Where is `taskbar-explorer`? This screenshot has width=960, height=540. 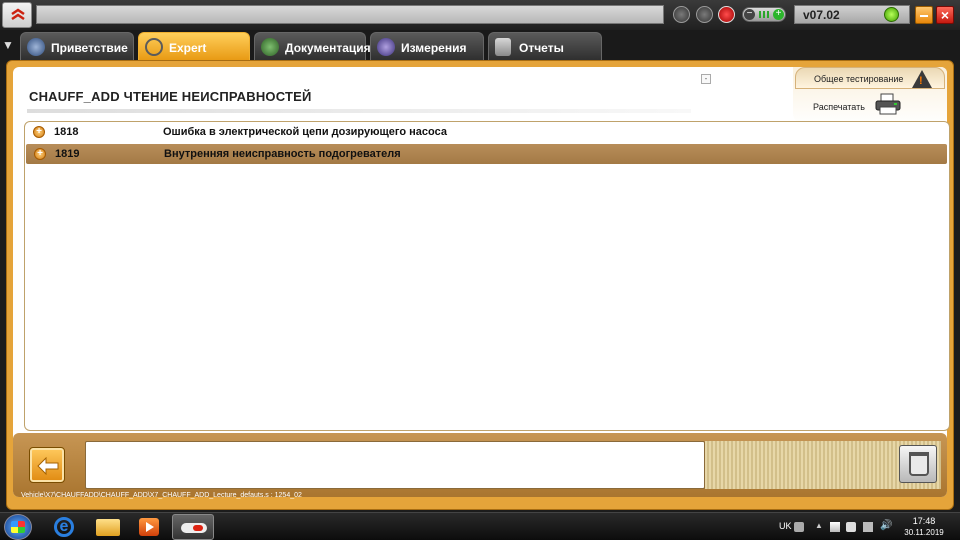 taskbar-explorer is located at coordinates (107, 527).